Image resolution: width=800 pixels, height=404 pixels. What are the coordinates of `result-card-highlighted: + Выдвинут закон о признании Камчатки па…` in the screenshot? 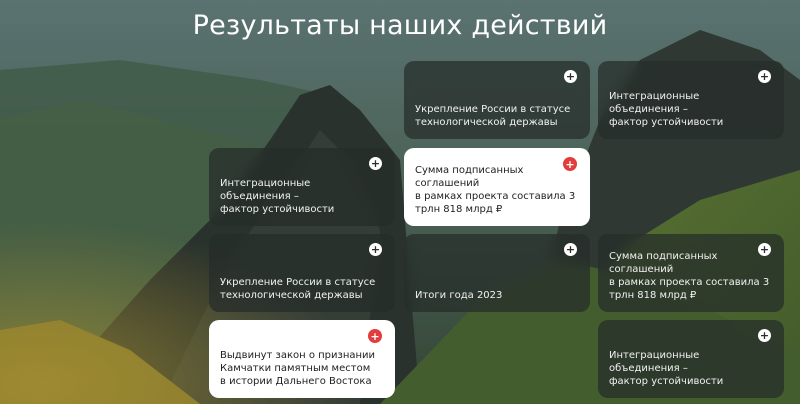 It's located at (302, 359).